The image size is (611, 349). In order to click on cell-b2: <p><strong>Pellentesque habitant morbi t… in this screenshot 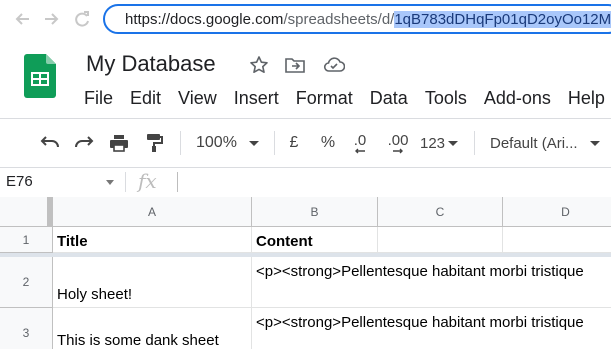, I will do `click(431, 282)`.